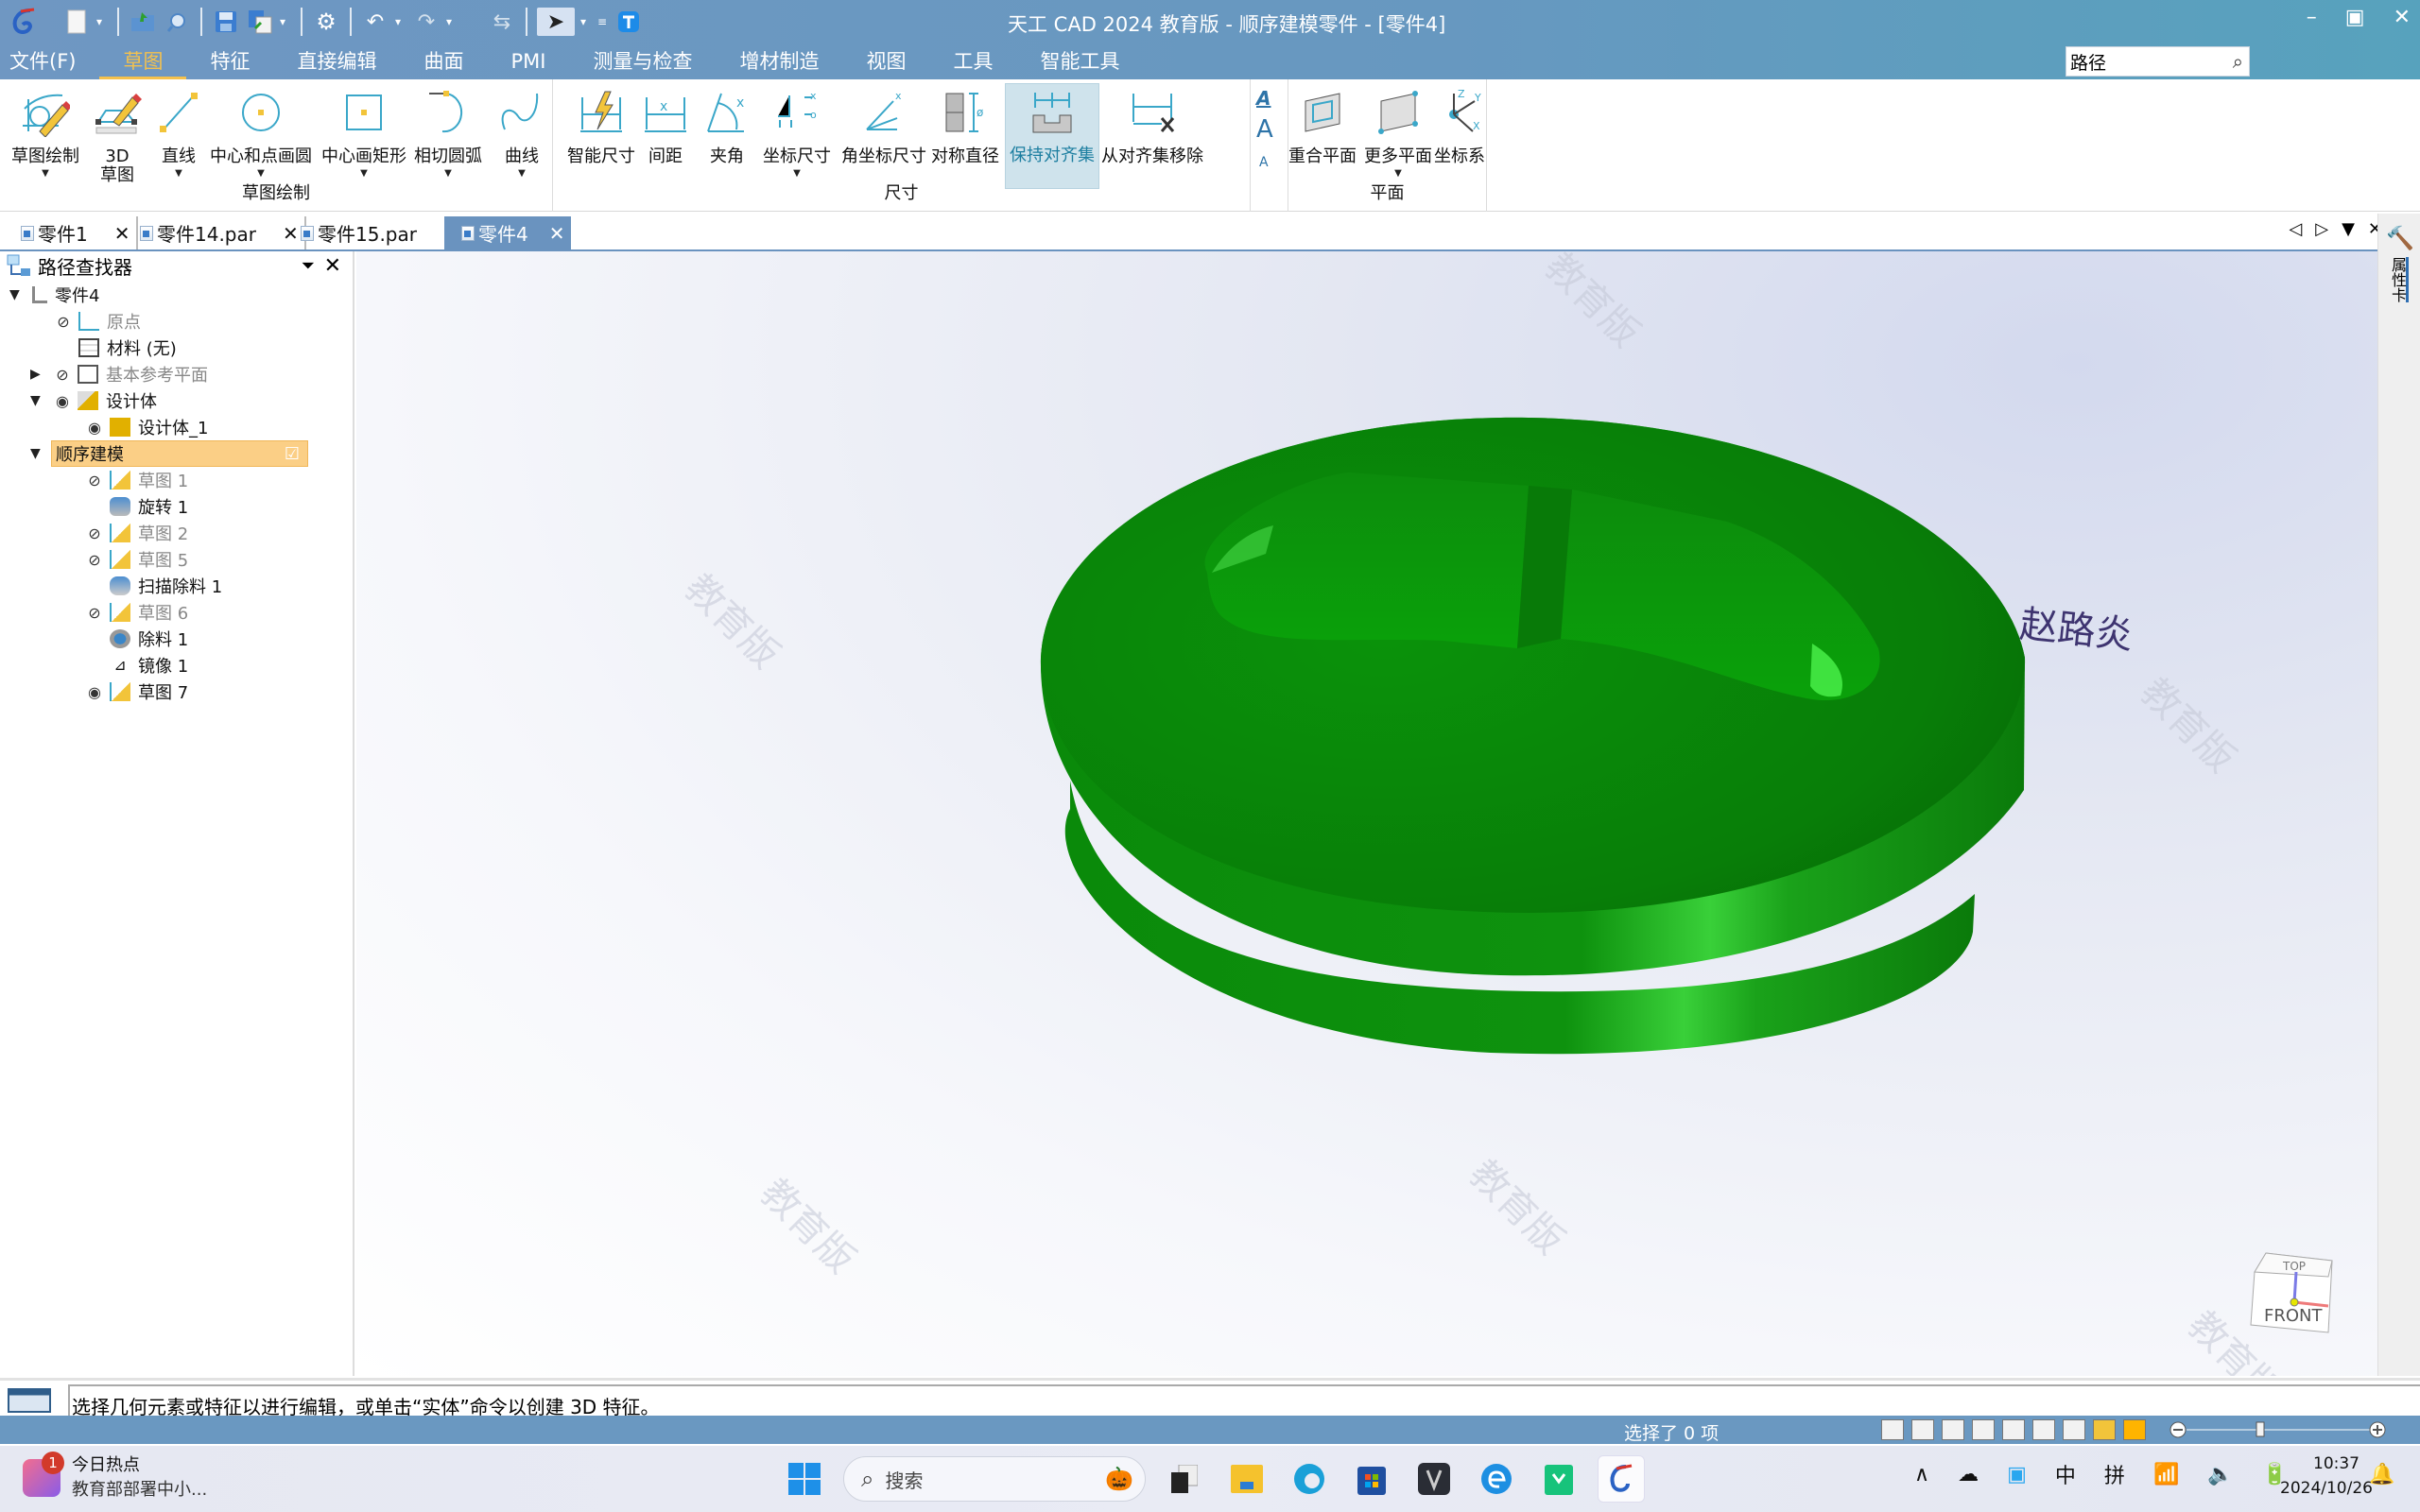  What do you see at coordinates (76, 22) in the screenshot?
I see `new-document-icon` at bounding box center [76, 22].